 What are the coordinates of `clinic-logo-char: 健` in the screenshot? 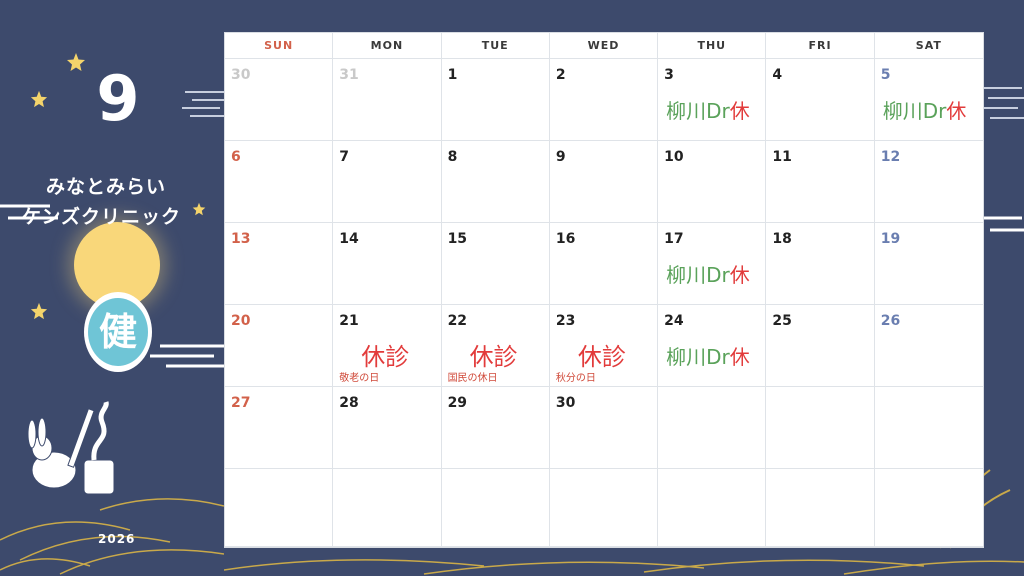 It's located at (118, 332).